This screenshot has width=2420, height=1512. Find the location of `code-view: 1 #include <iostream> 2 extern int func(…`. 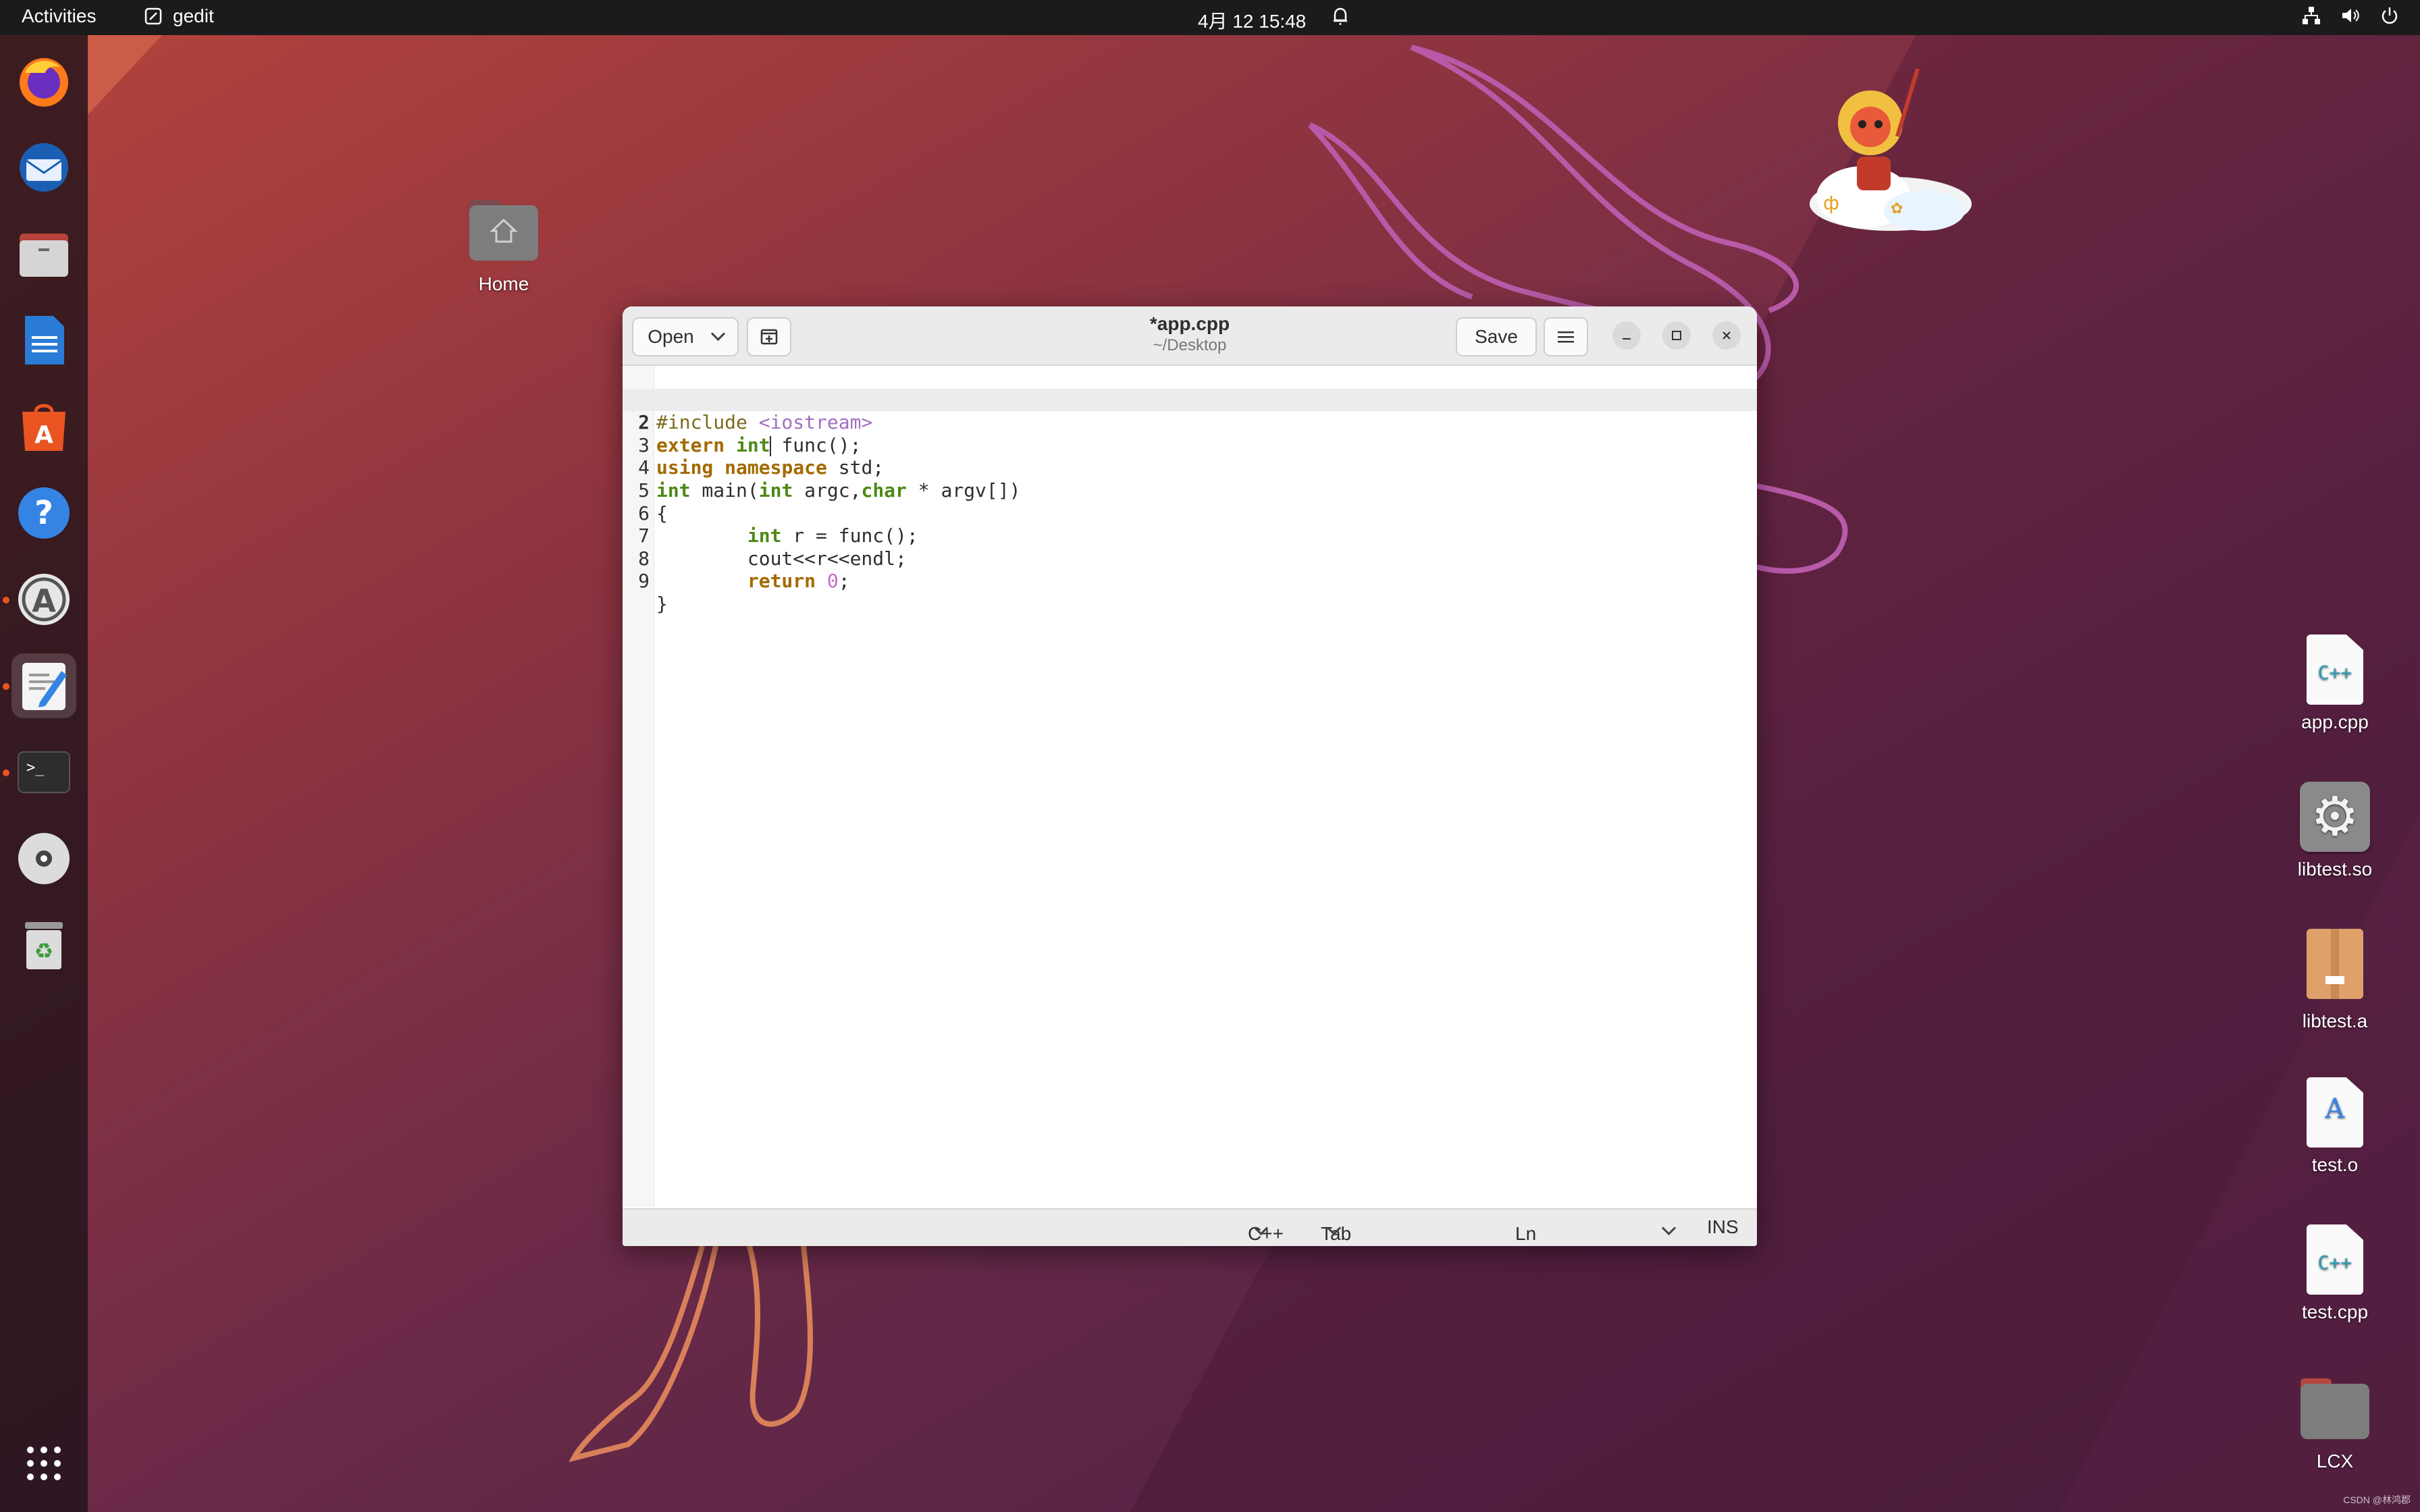

code-view: 1 #include <iostream> 2 extern int func(… is located at coordinates (1190, 490).